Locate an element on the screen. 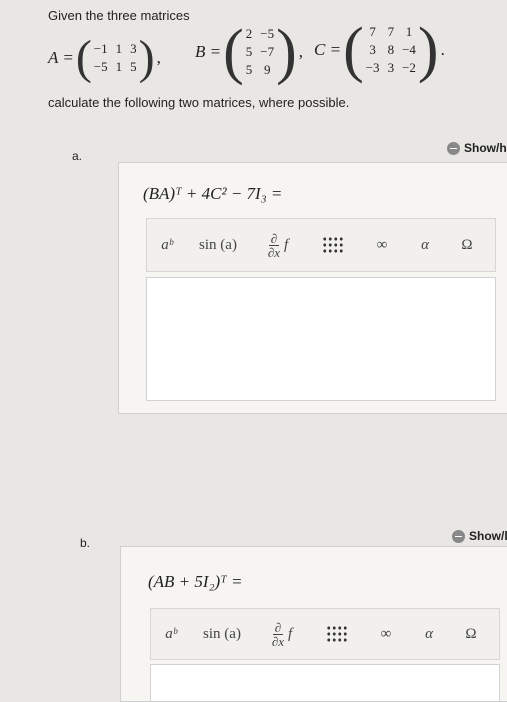  matrix-c: C = ( 7 7 1 3 8 −4 −3 3 −2 ). is located at coordinates (379, 50).